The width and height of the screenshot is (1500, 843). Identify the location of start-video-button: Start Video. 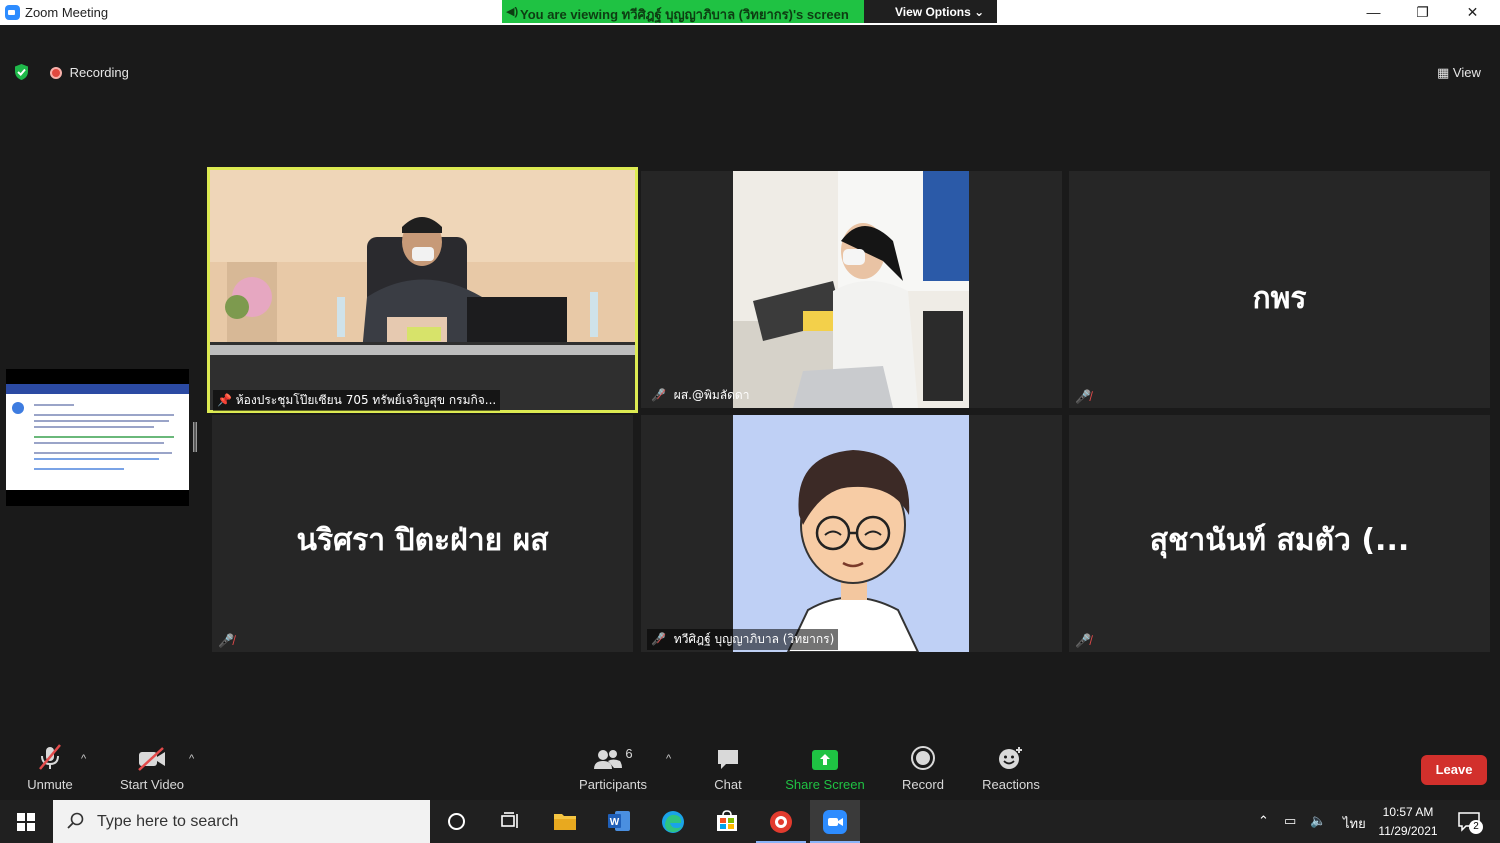
(152, 767).